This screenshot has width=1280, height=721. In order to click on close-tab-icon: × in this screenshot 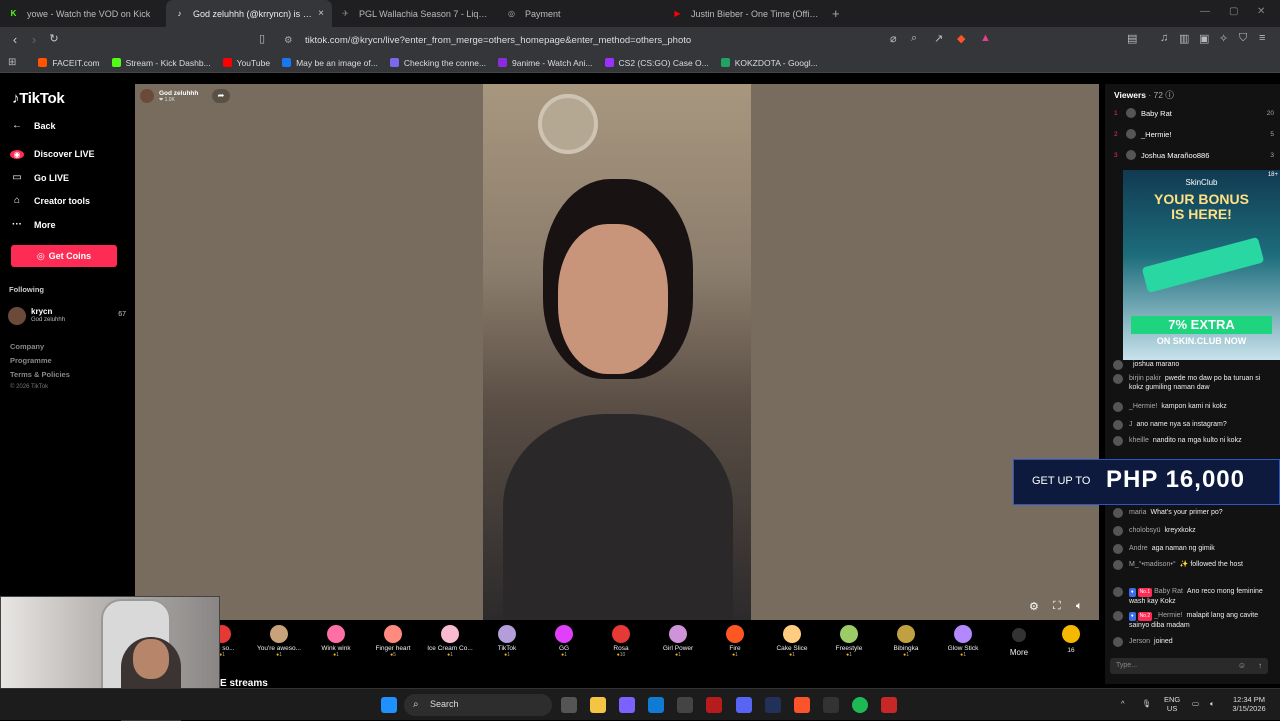, I will do `click(321, 13)`.